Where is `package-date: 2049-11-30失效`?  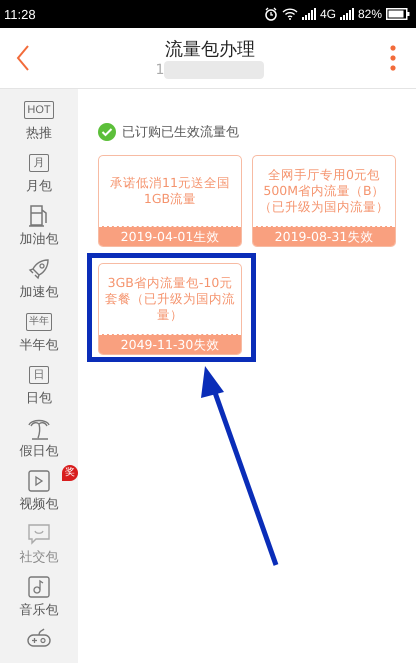 package-date: 2049-11-30失效 is located at coordinates (170, 344).